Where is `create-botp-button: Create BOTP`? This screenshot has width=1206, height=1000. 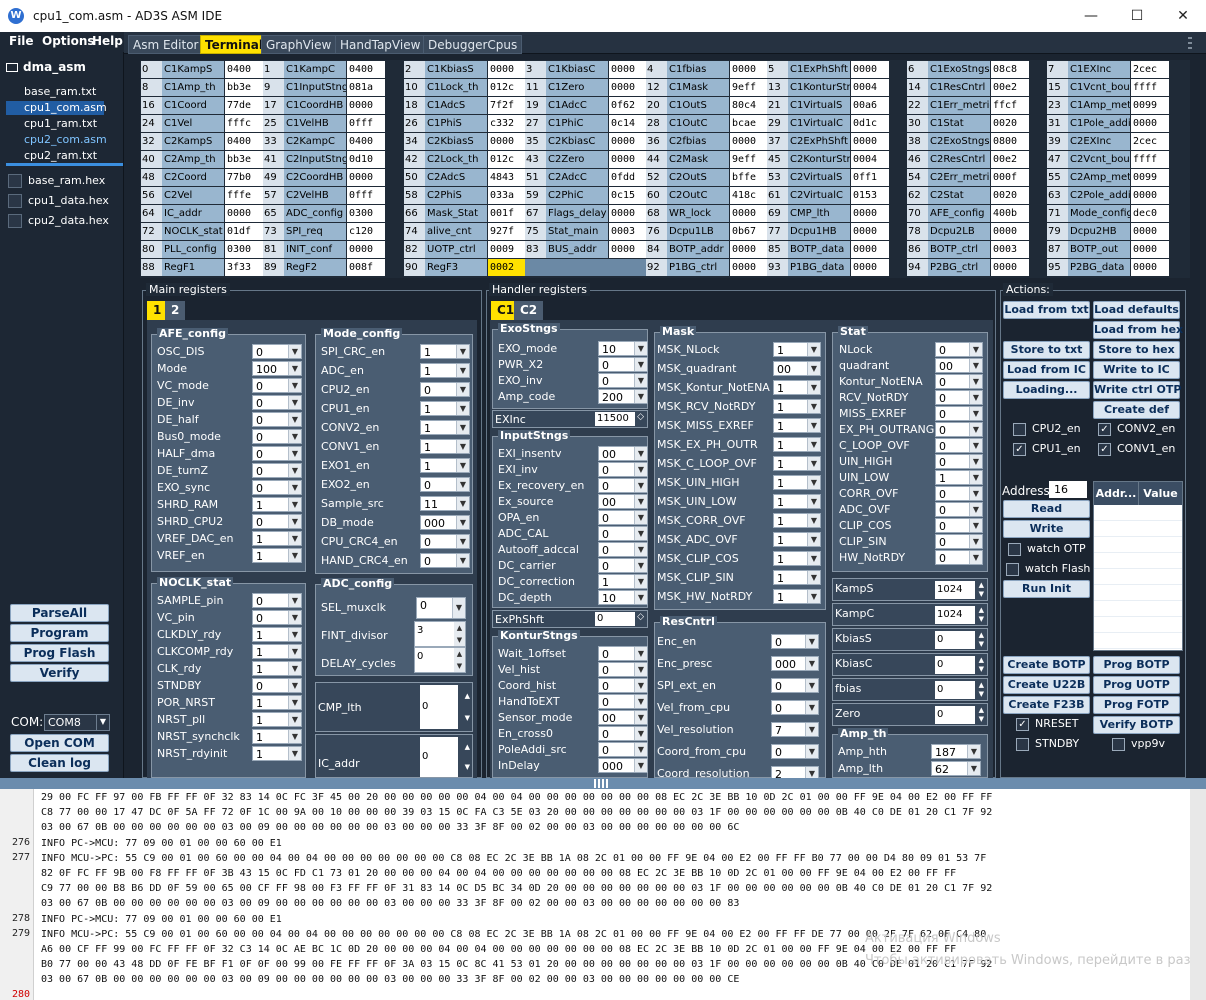 create-botp-button: Create BOTP is located at coordinates (1046, 665).